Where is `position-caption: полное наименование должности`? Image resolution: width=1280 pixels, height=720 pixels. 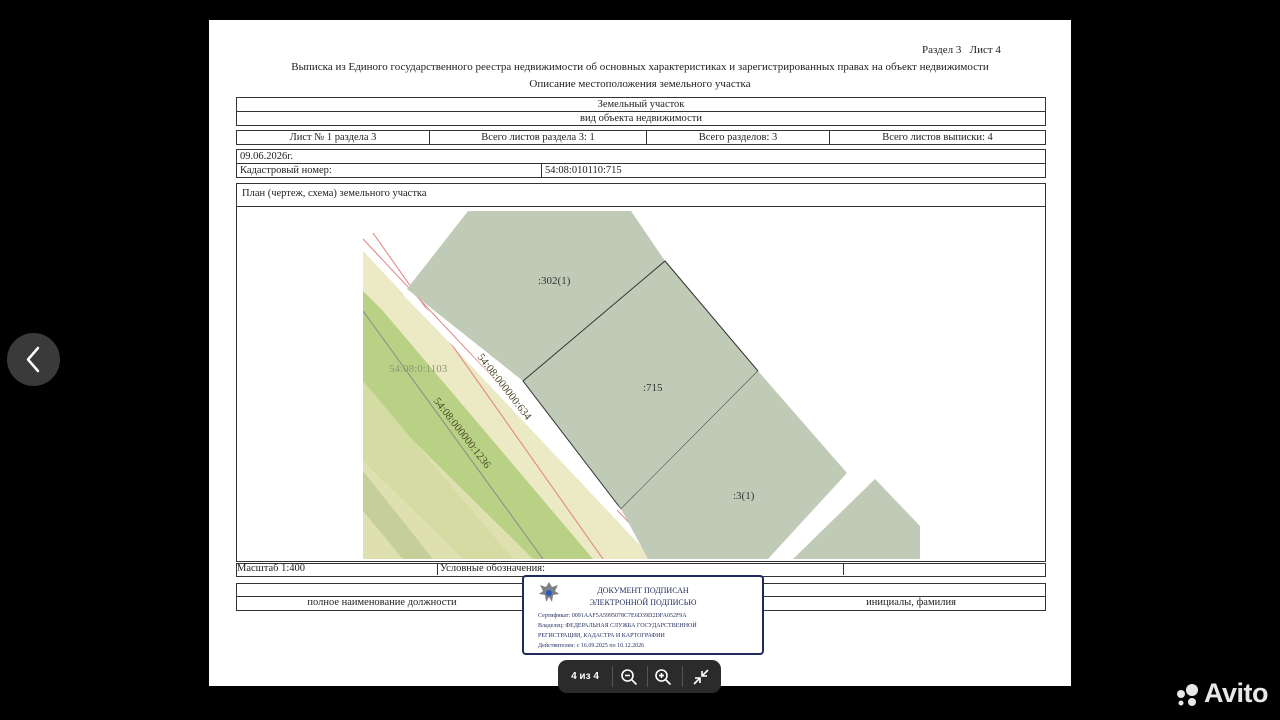
position-caption: полное наименование должности is located at coordinates (382, 602).